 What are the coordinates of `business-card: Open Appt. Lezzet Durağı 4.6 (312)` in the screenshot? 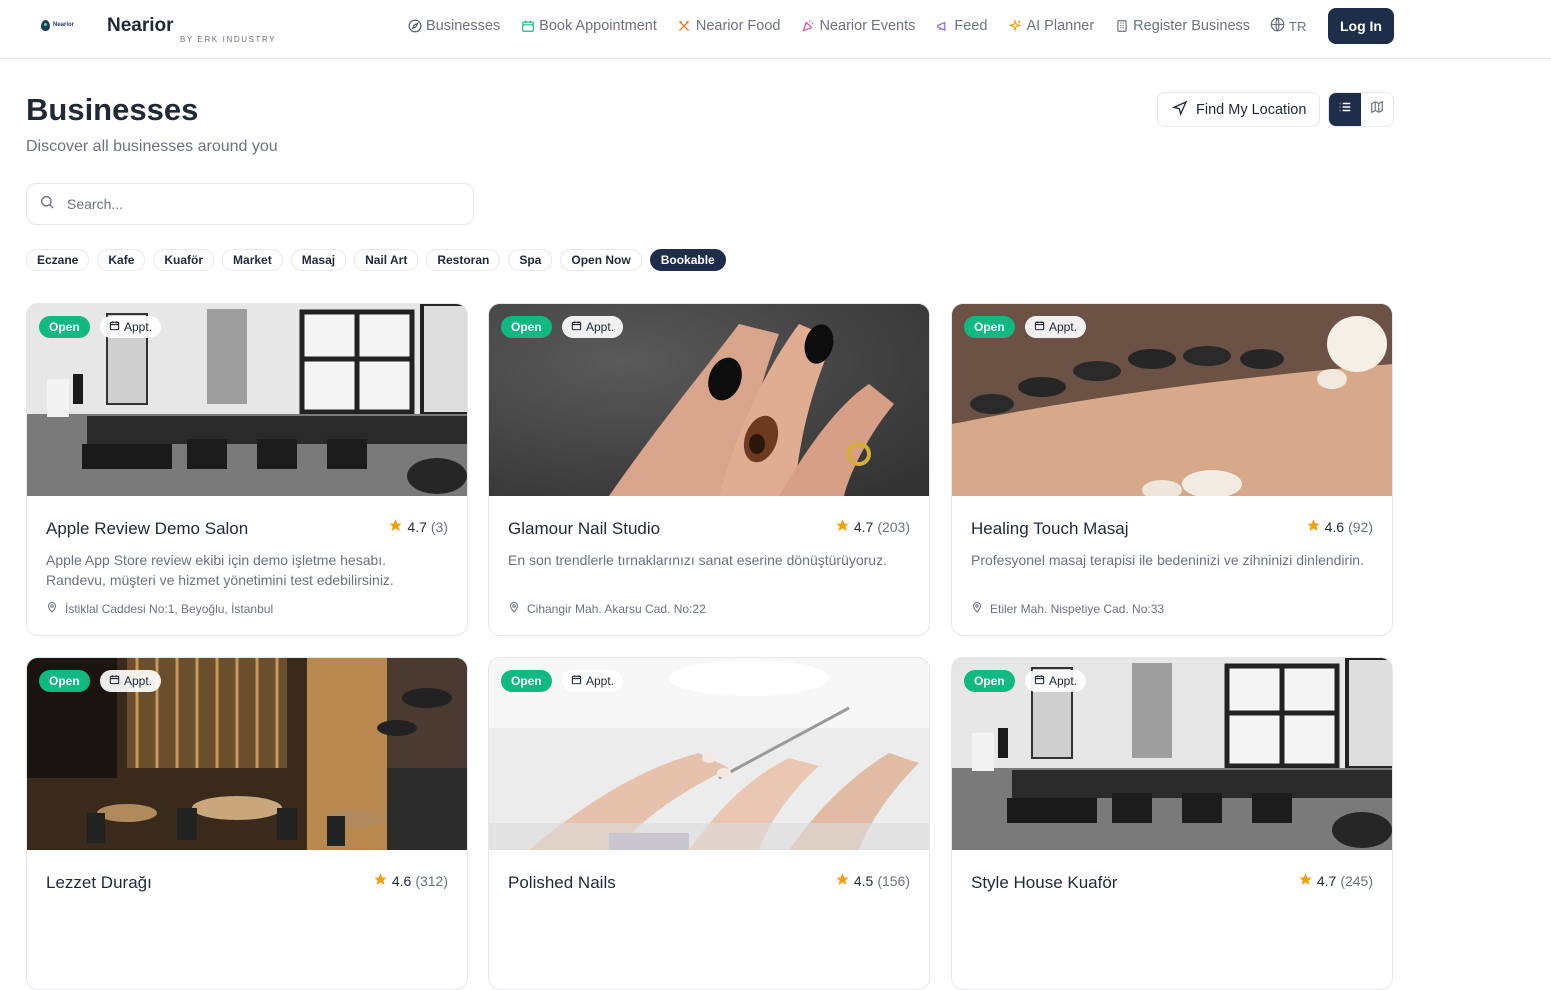 It's located at (247, 823).